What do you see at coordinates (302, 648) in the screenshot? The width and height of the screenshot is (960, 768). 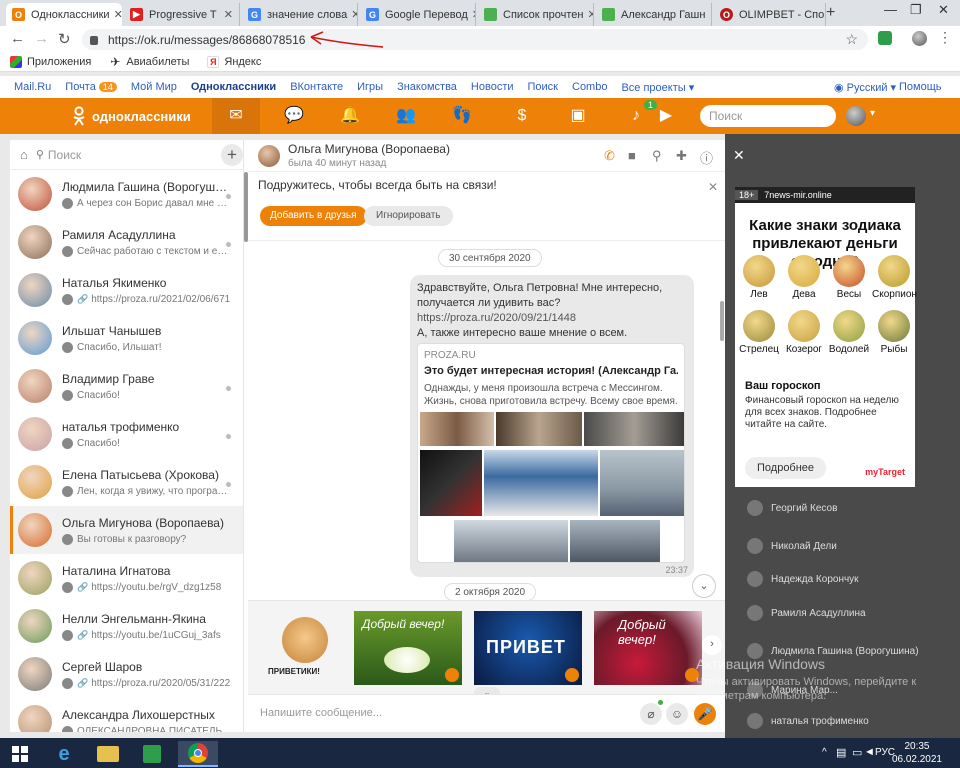 I see `sticker-priveтiki: ПРИВЕТИКИ!` at bounding box center [302, 648].